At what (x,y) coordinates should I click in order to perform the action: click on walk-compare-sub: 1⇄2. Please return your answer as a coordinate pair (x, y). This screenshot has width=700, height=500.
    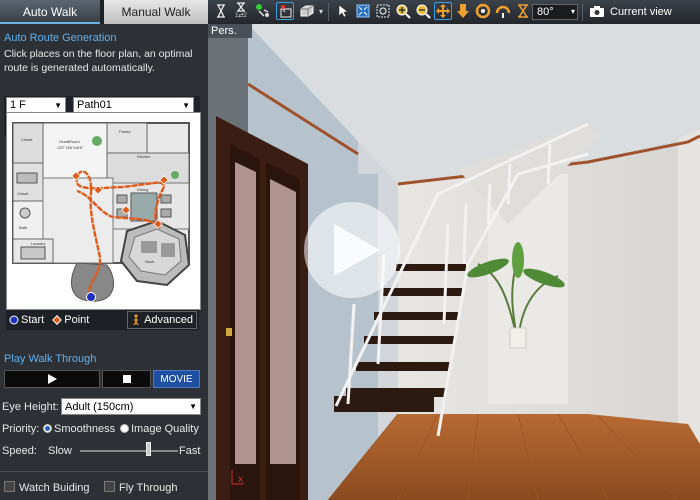
    Looking at the image, I should click on (241, 16).